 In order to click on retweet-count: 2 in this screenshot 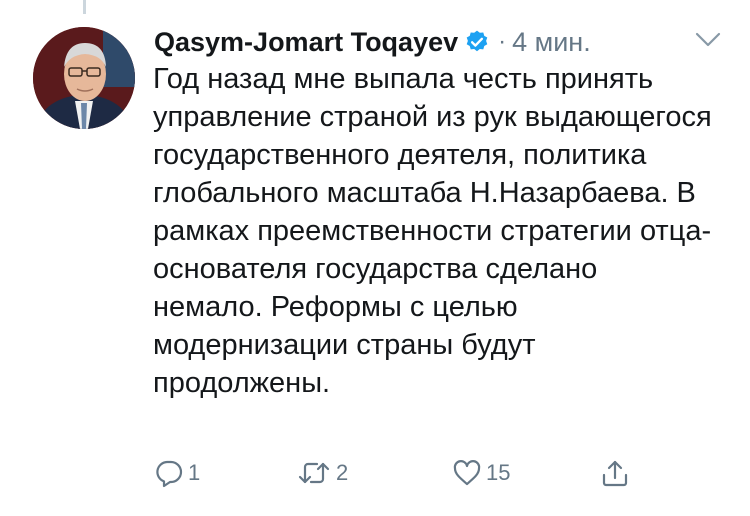, I will do `click(342, 472)`.